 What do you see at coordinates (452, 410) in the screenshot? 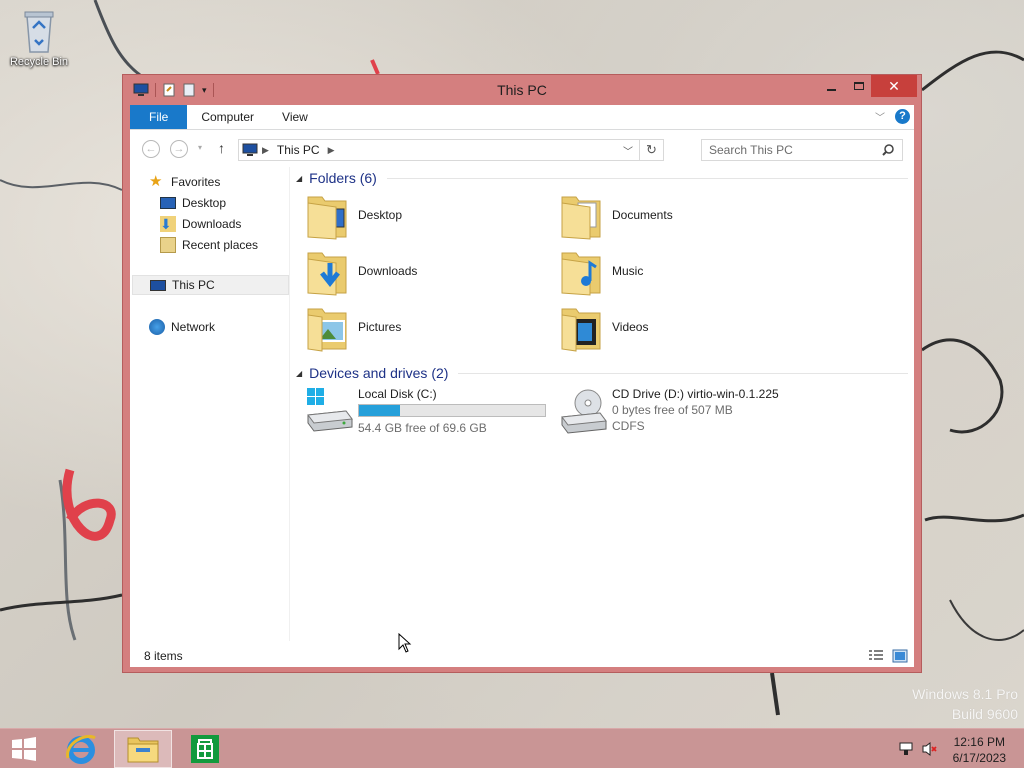
I see `drive-c-usage-bar` at bounding box center [452, 410].